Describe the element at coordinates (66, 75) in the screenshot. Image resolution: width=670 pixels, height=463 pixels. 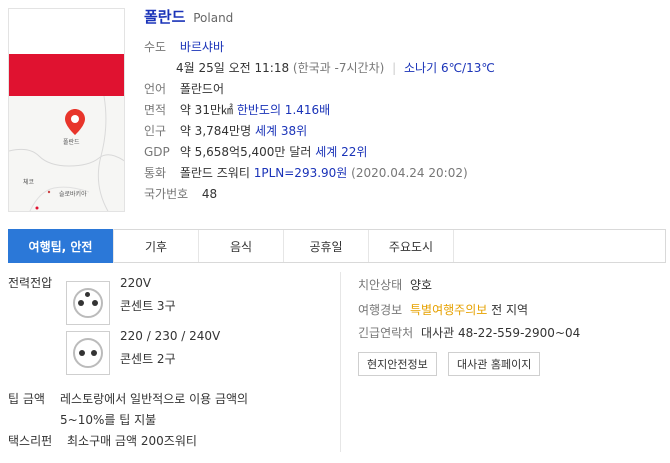
I see `flag-red-band` at that location.